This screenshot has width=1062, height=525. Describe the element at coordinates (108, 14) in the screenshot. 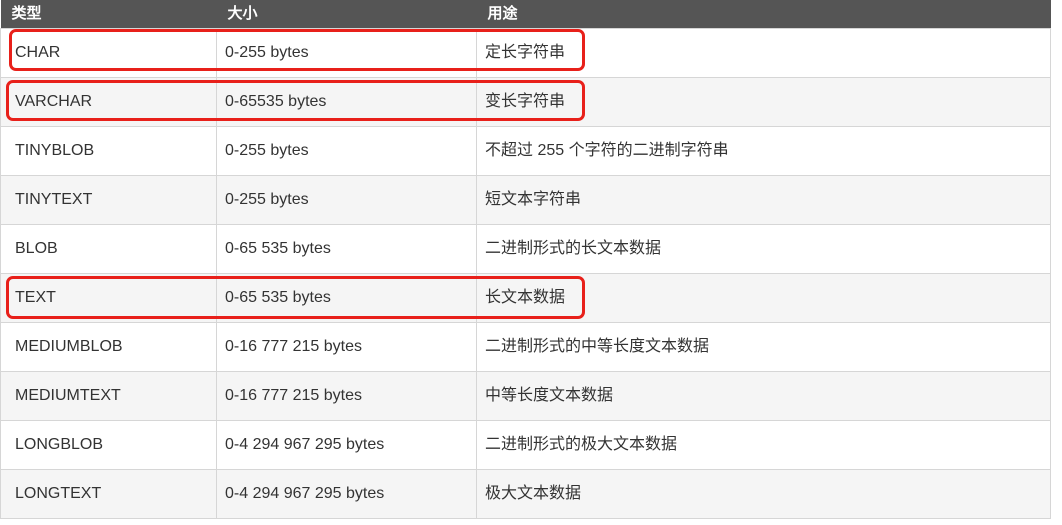

I see `header-type: 类型` at that location.